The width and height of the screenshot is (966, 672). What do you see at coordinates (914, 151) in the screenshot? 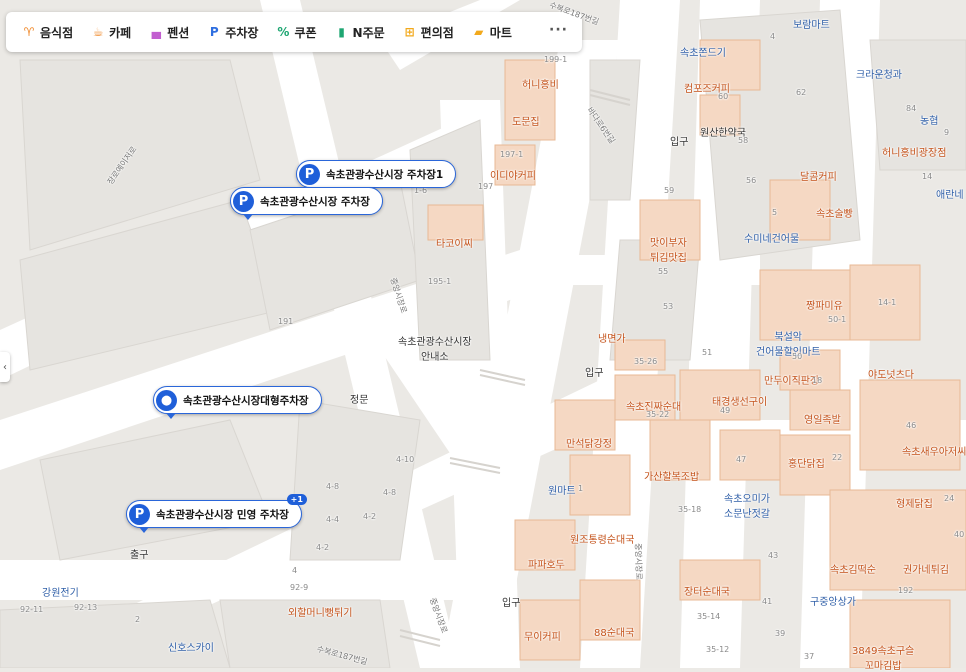
I see `poi-honeyhongbi-square: 허니홍비광장점` at bounding box center [914, 151].